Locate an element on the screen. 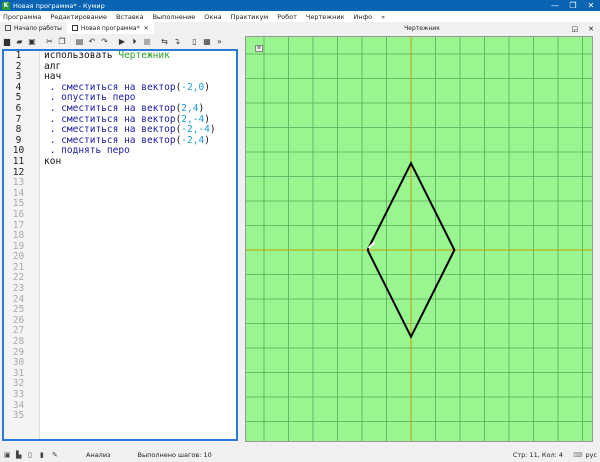  line-number: 8 is located at coordinates (18, 130).